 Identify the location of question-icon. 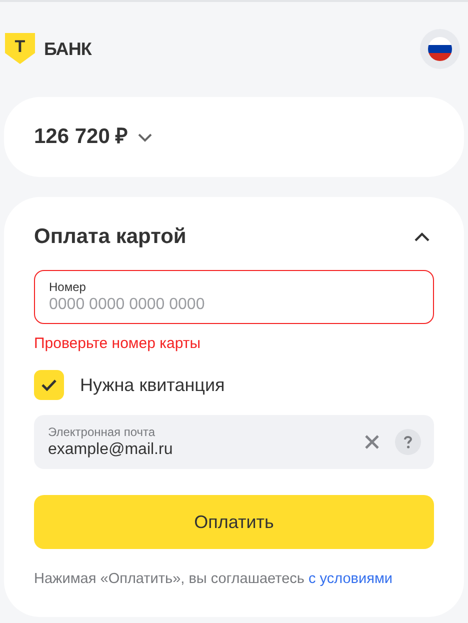
(408, 442).